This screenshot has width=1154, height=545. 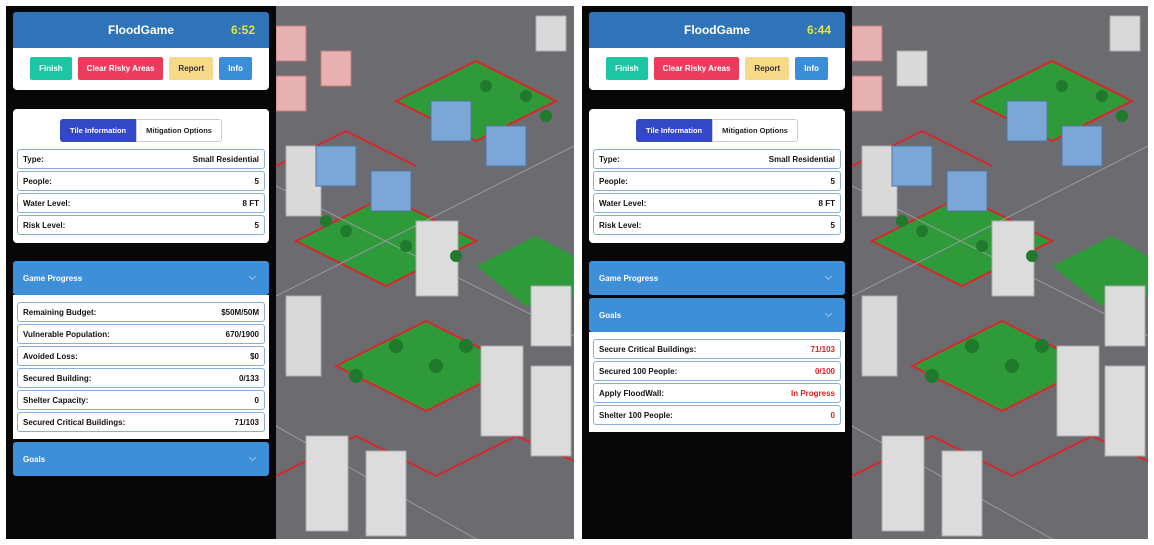 I want to click on progress-row-avoided-loss: Avoided Loss: $0, so click(x=141, y=356).